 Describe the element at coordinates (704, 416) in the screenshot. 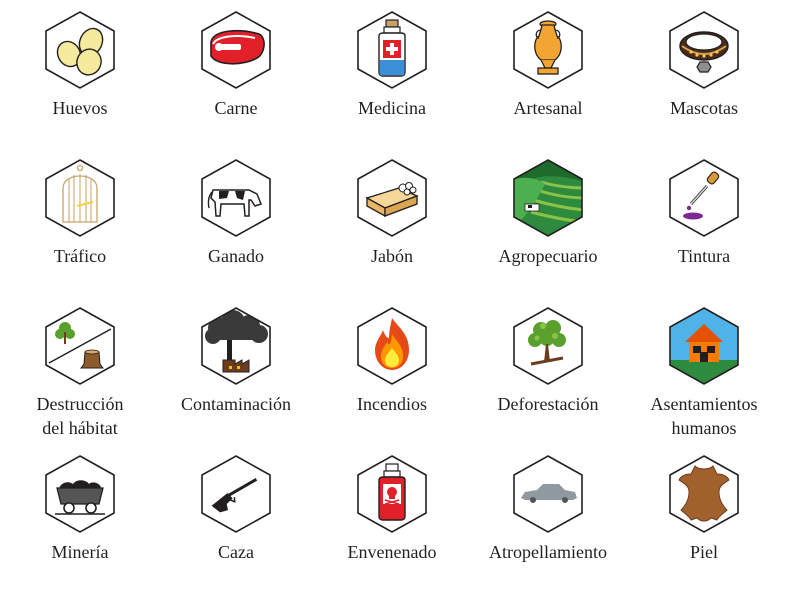

I see `item-label: Asentamientos humanos` at that location.